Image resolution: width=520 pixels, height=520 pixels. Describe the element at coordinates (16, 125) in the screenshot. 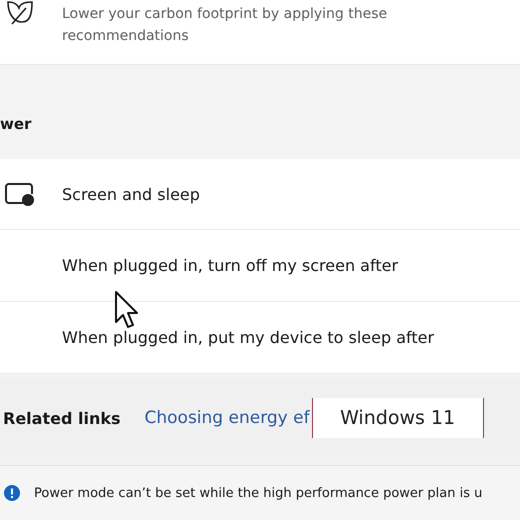

I see `section-heading: wer` at that location.